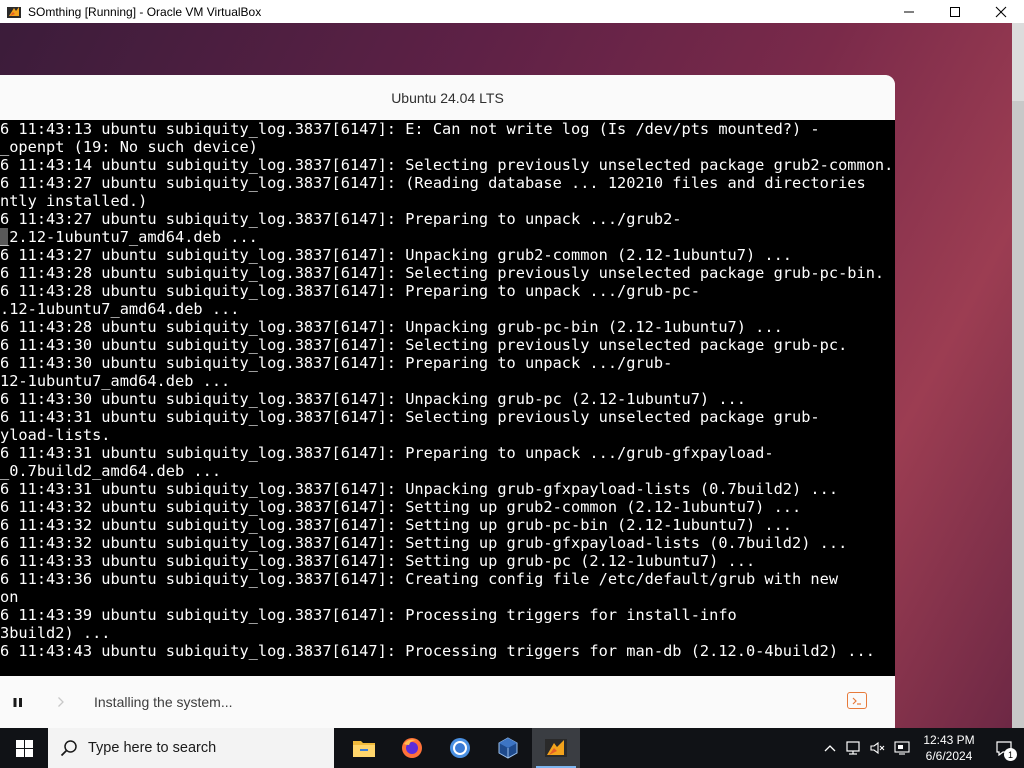  I want to click on search-placeholder: Type here to search, so click(152, 748).